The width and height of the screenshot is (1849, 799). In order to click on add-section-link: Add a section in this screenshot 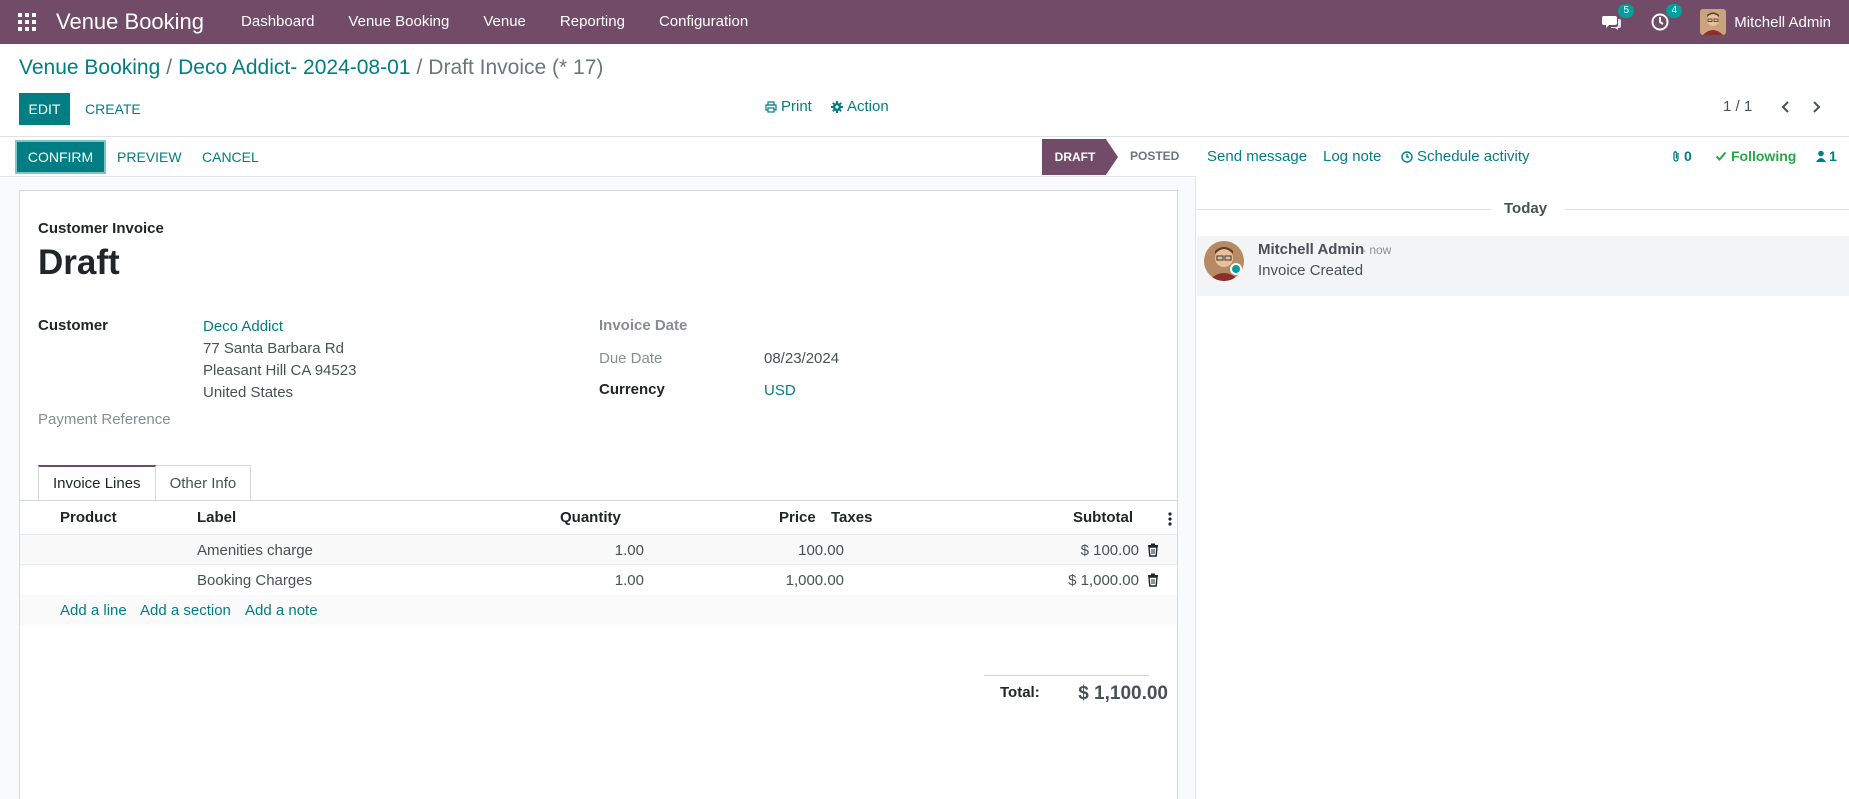, I will do `click(185, 610)`.